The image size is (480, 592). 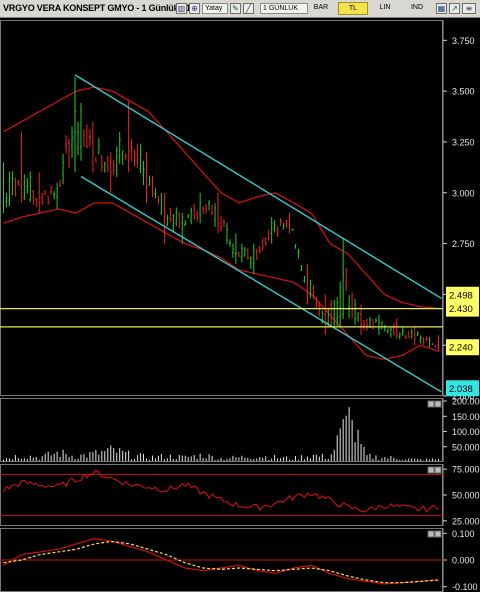 What do you see at coordinates (466, 447) in the screenshot?
I see `volume-tick-label: 50.000M` at bounding box center [466, 447].